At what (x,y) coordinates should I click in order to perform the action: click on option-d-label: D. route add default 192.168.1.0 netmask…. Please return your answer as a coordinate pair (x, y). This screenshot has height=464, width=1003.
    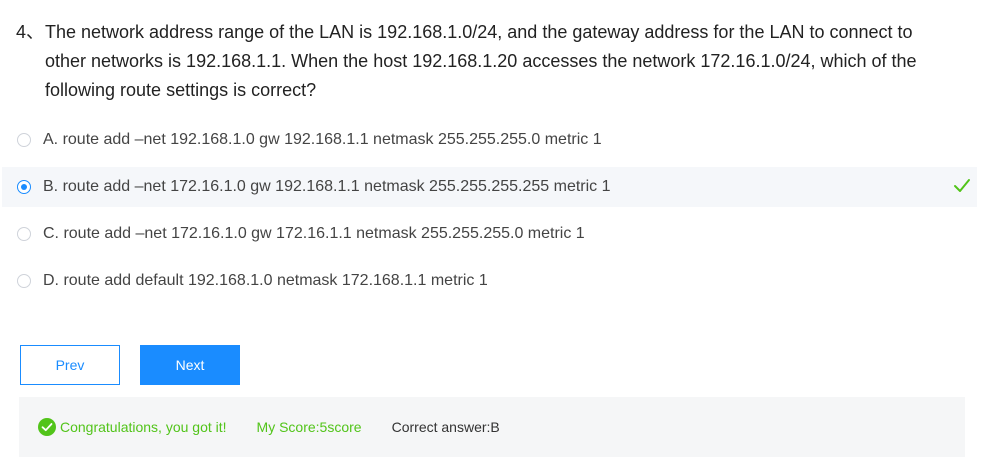
    Looking at the image, I should click on (265, 280).